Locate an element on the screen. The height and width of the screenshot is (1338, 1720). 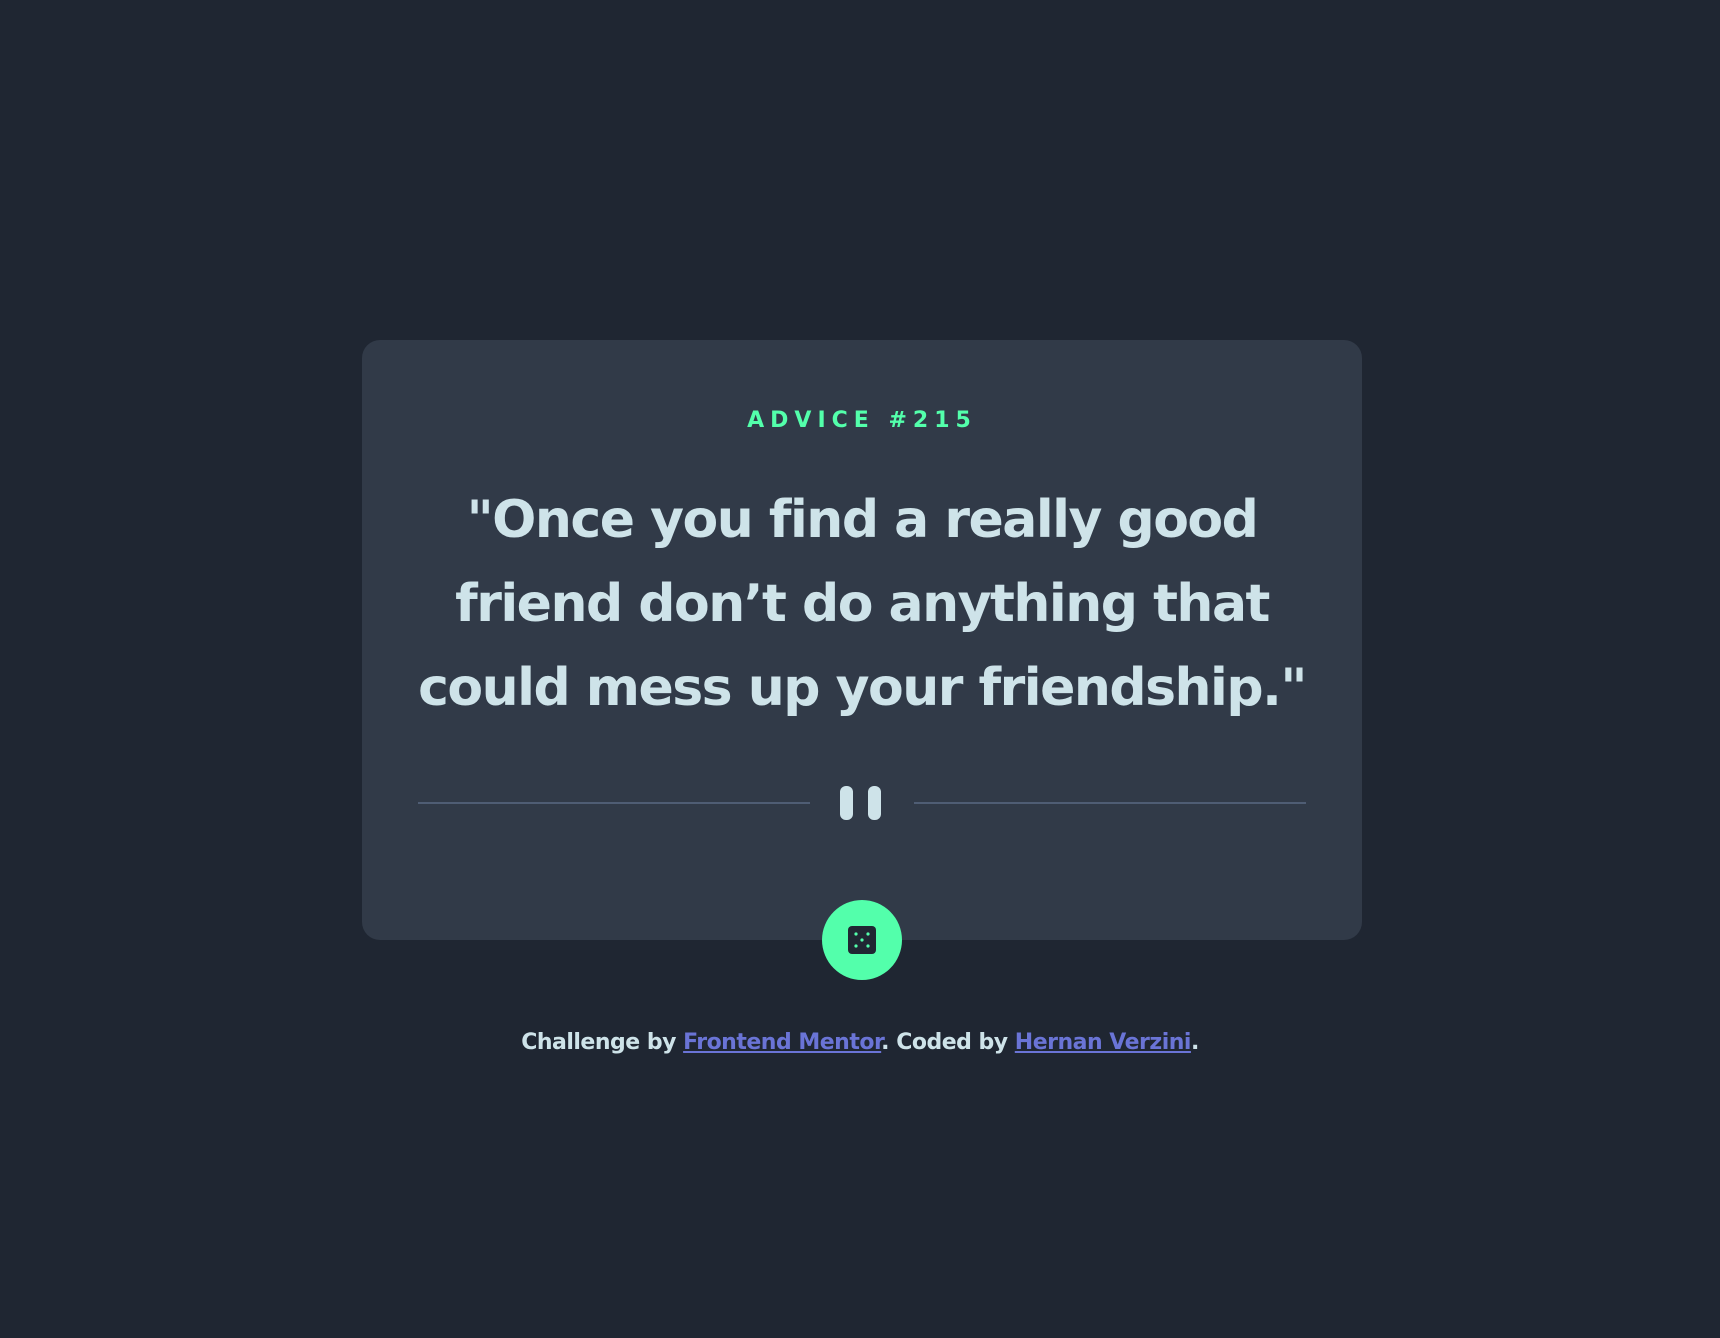
attribution-challenge-text: Challenge by is located at coordinates (602, 1042).